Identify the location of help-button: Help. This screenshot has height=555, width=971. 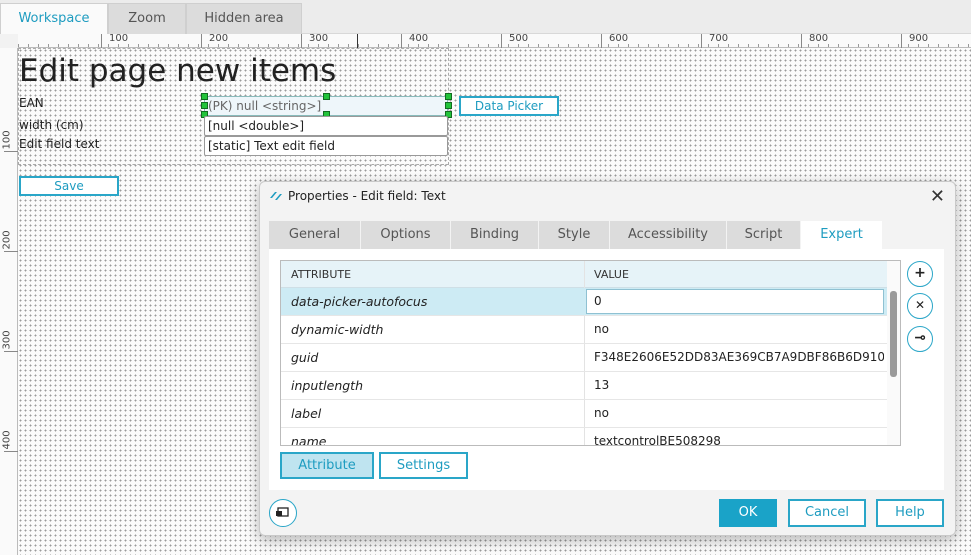
(910, 513).